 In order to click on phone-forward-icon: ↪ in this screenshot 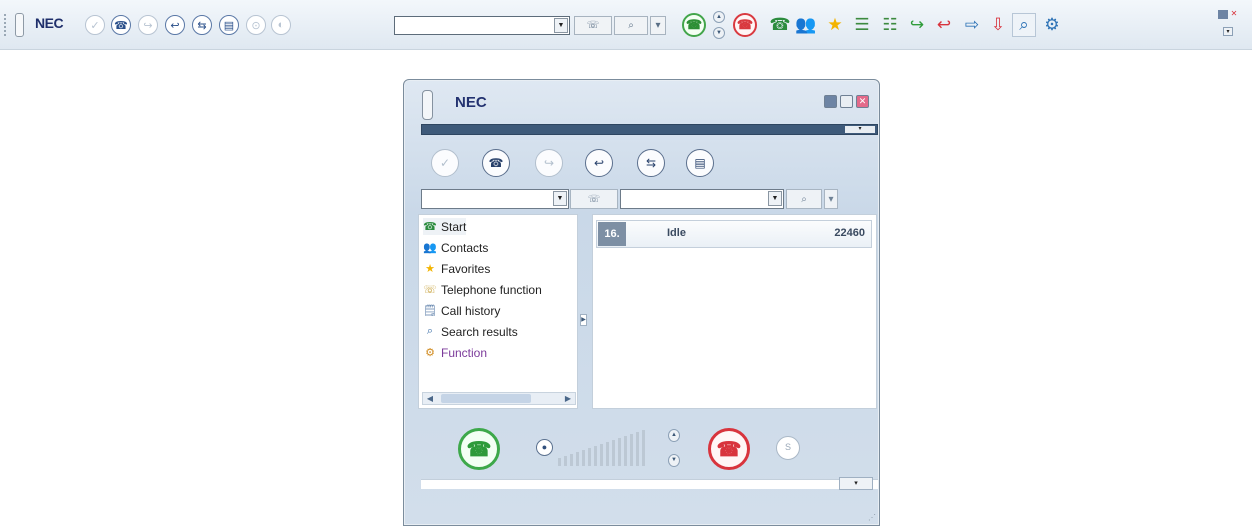, I will do `click(148, 25)`.